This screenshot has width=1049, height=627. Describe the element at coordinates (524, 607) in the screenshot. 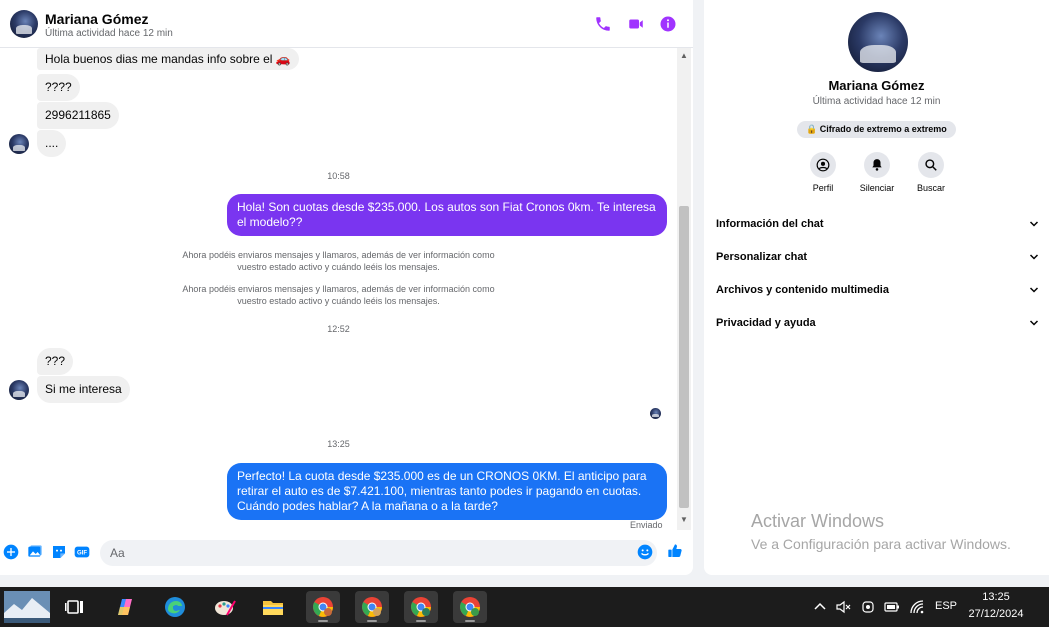

I see `taskbar` at that location.